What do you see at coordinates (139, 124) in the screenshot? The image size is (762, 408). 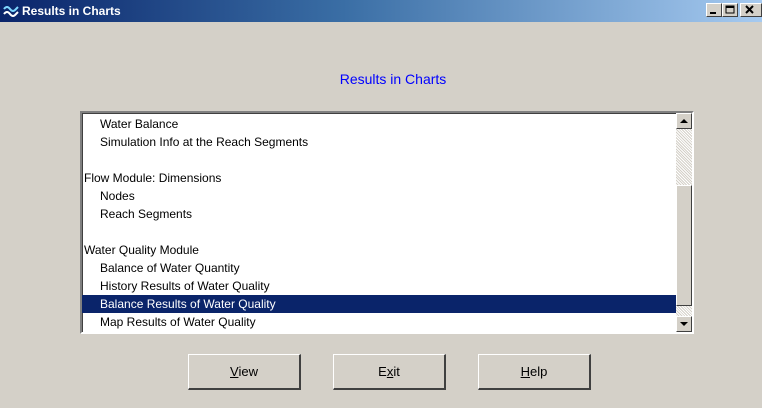 I see `list-item-label: Water Balance` at bounding box center [139, 124].